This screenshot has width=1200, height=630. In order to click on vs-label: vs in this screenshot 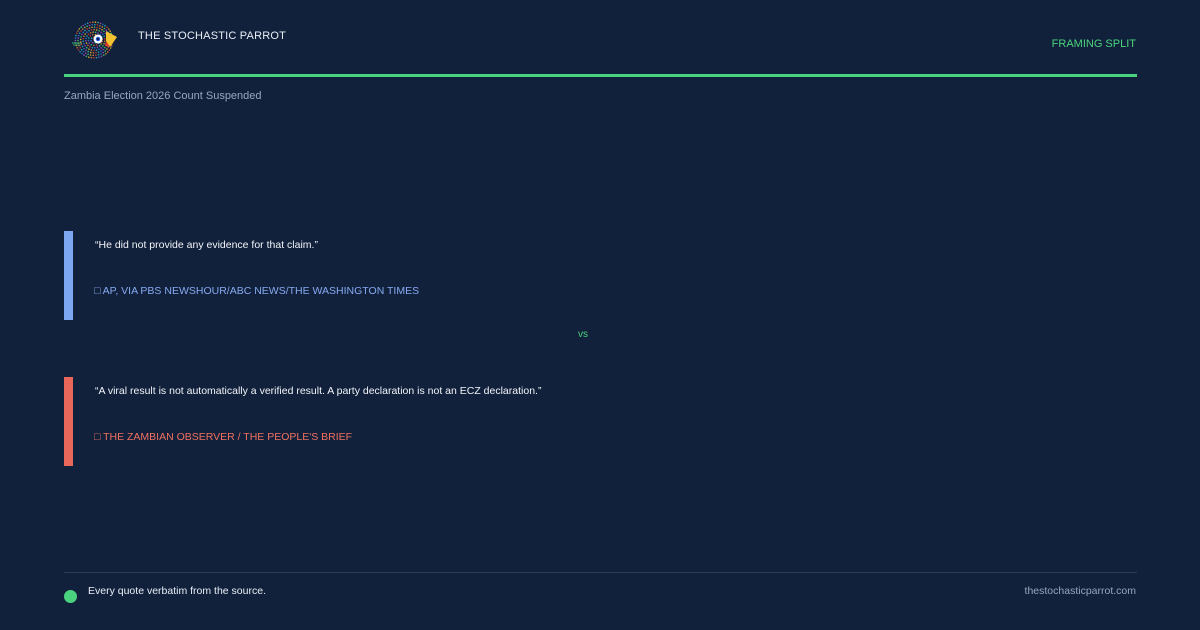, I will do `click(583, 334)`.